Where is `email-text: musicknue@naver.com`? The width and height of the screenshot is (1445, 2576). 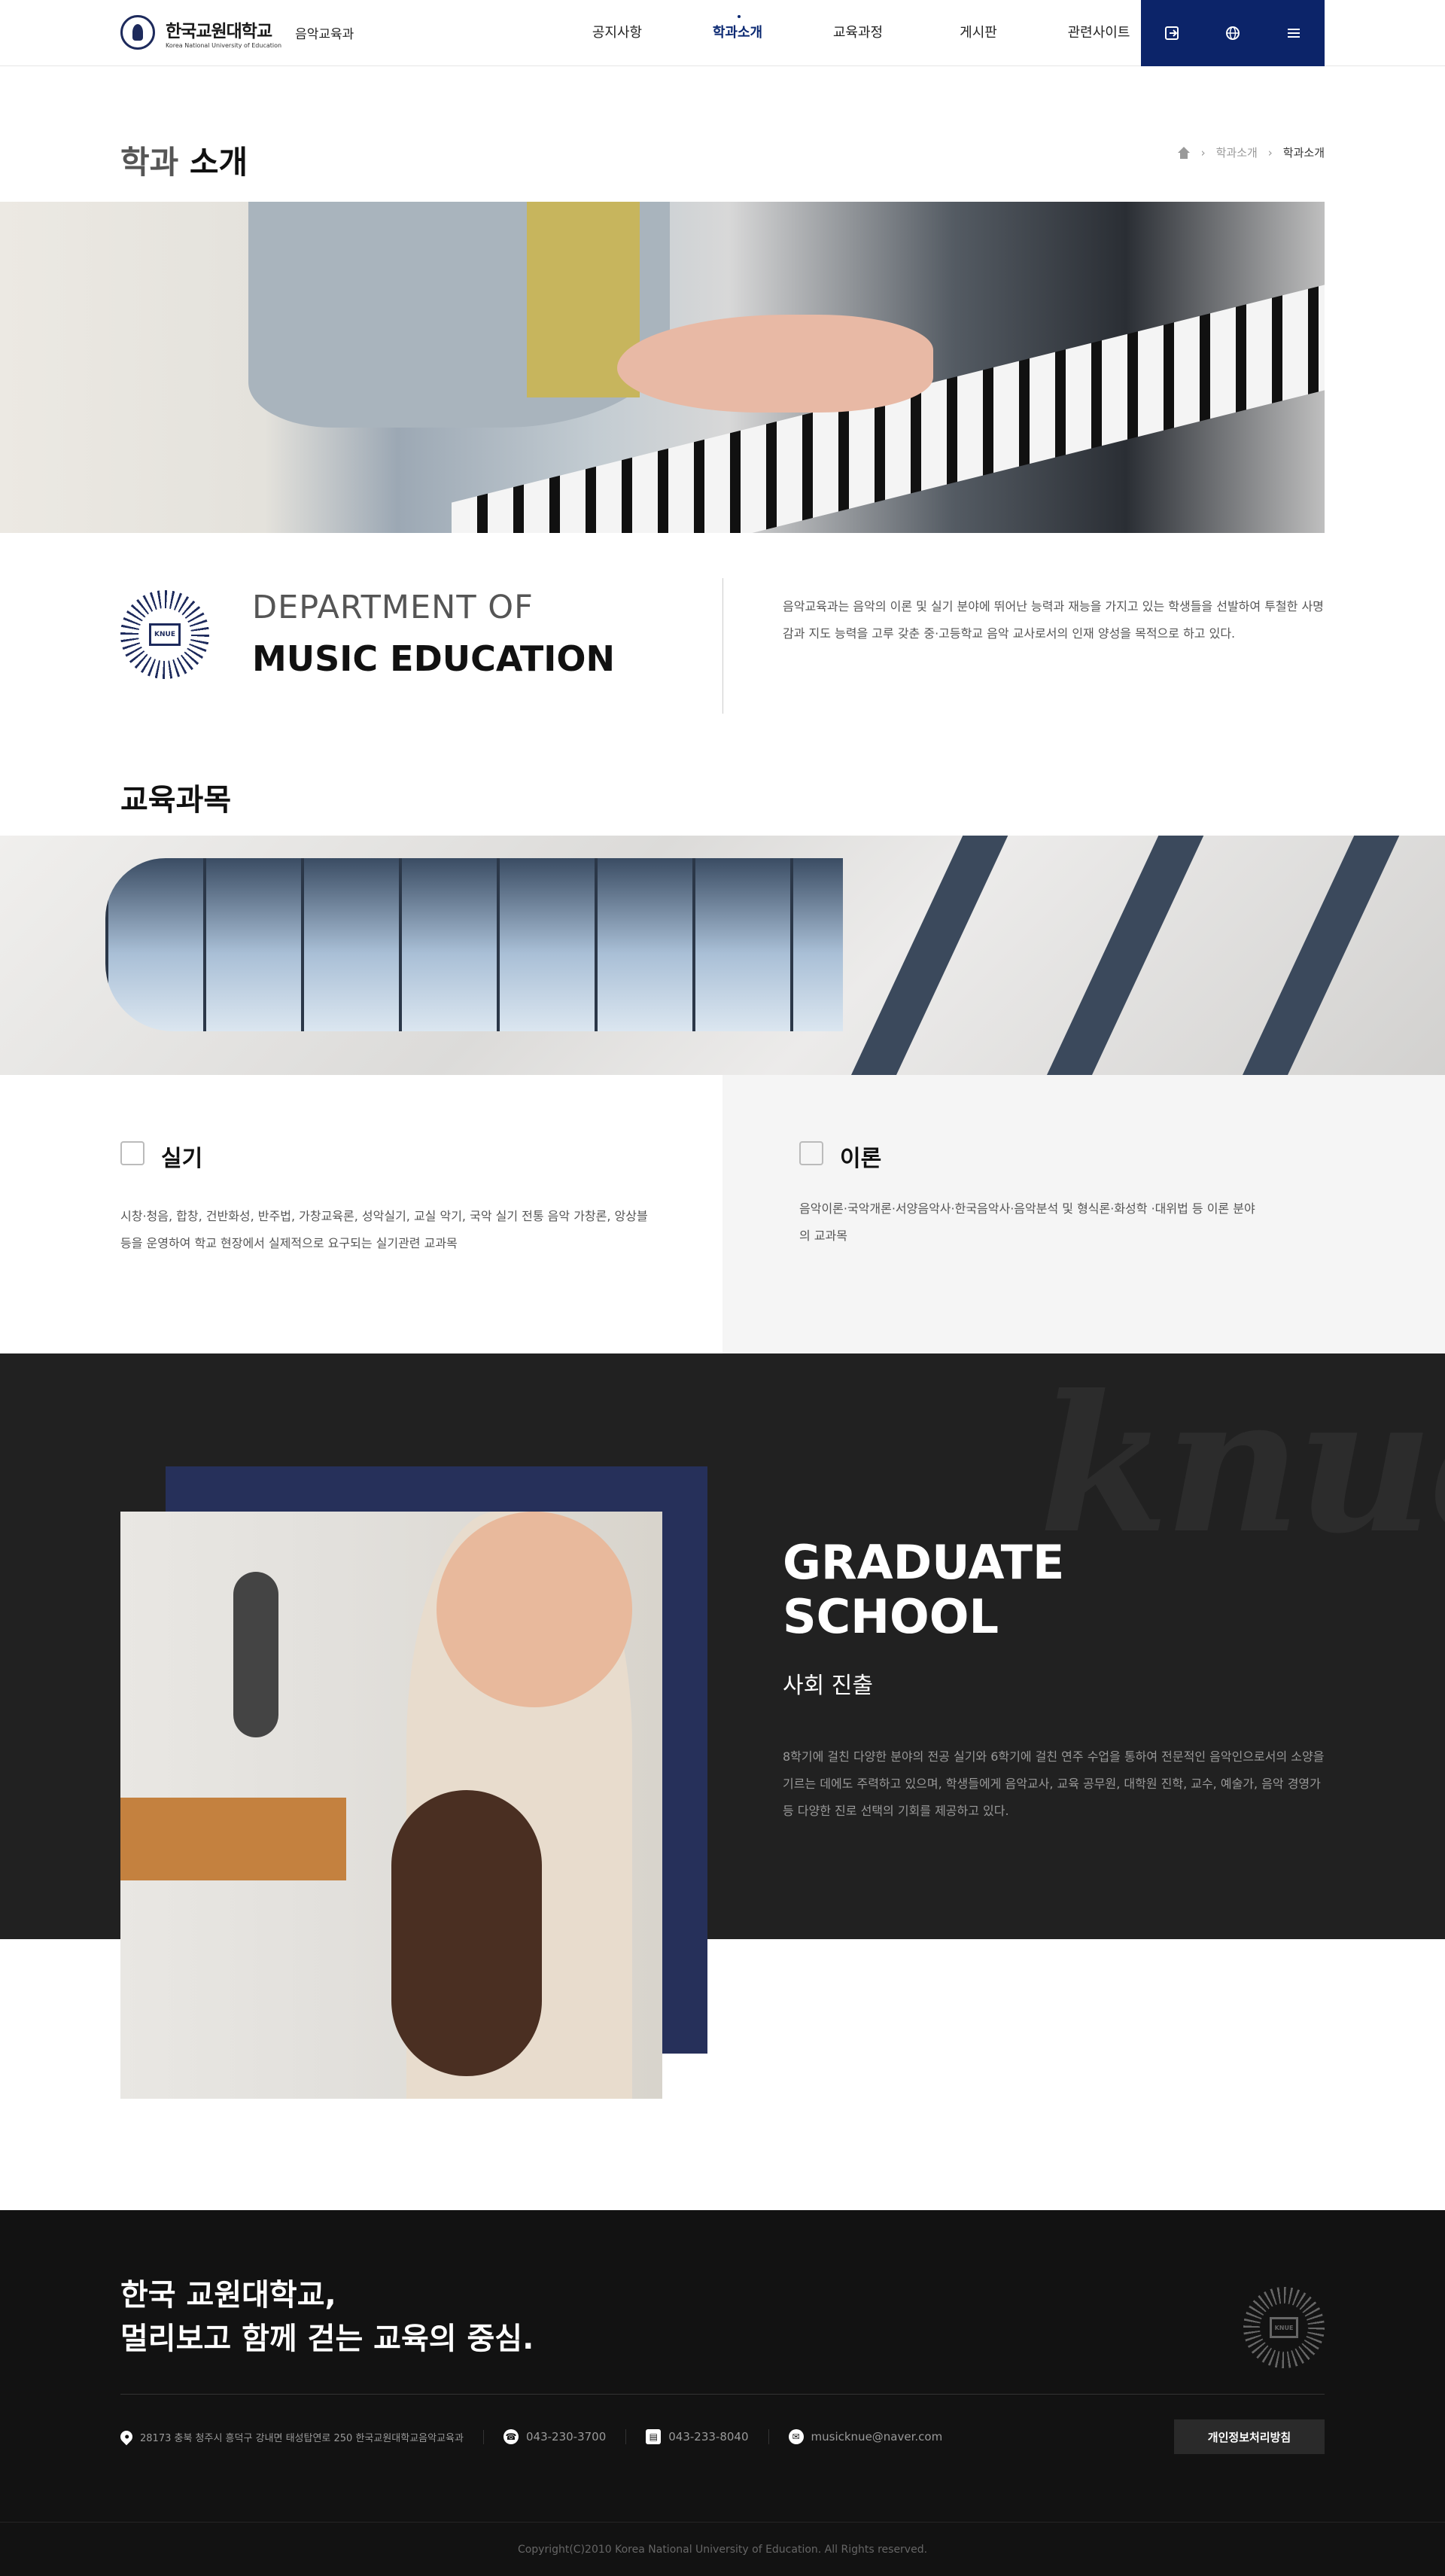 email-text: musicknue@naver.com is located at coordinates (877, 2437).